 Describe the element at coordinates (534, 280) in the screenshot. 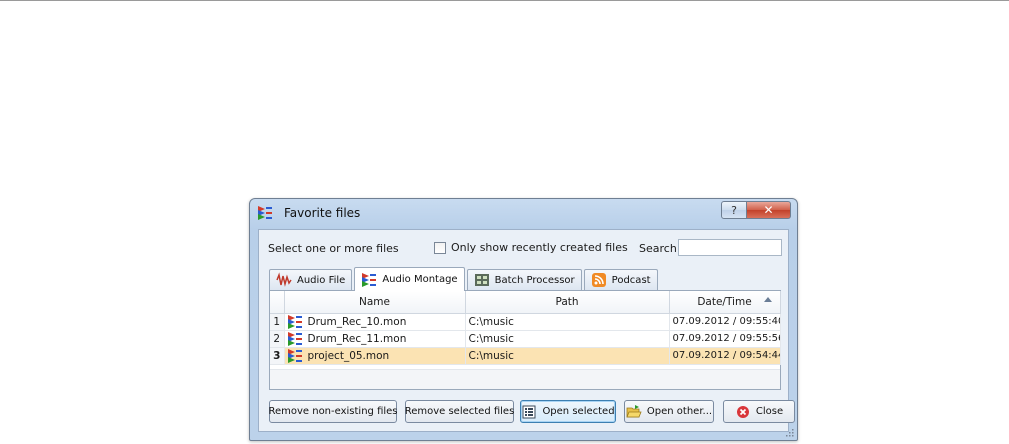

I see `tab-label: Batch Processor` at that location.